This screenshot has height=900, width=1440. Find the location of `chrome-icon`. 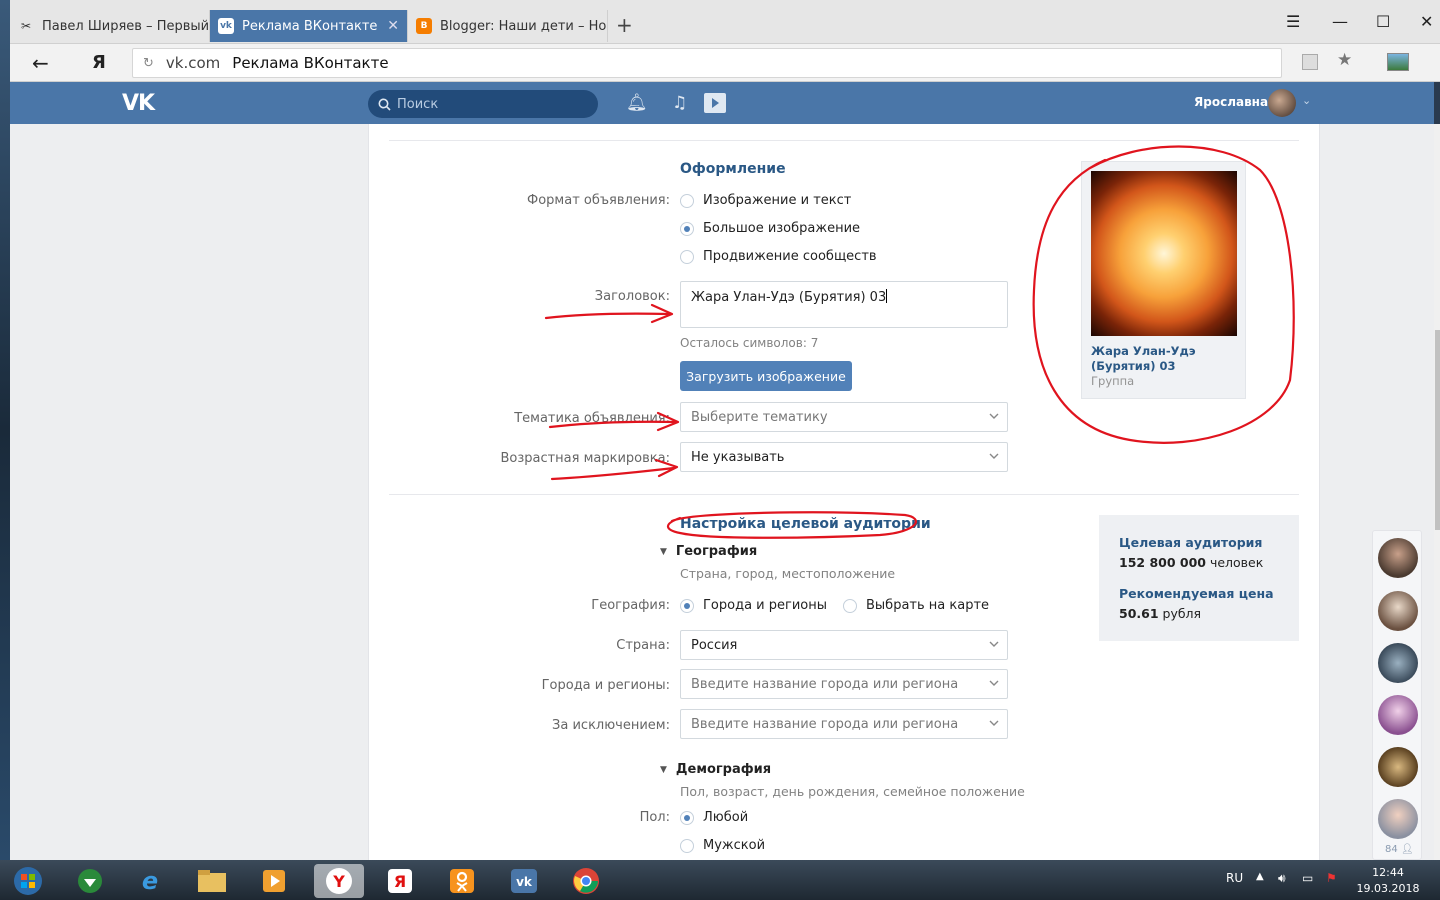

chrome-icon is located at coordinates (586, 881).